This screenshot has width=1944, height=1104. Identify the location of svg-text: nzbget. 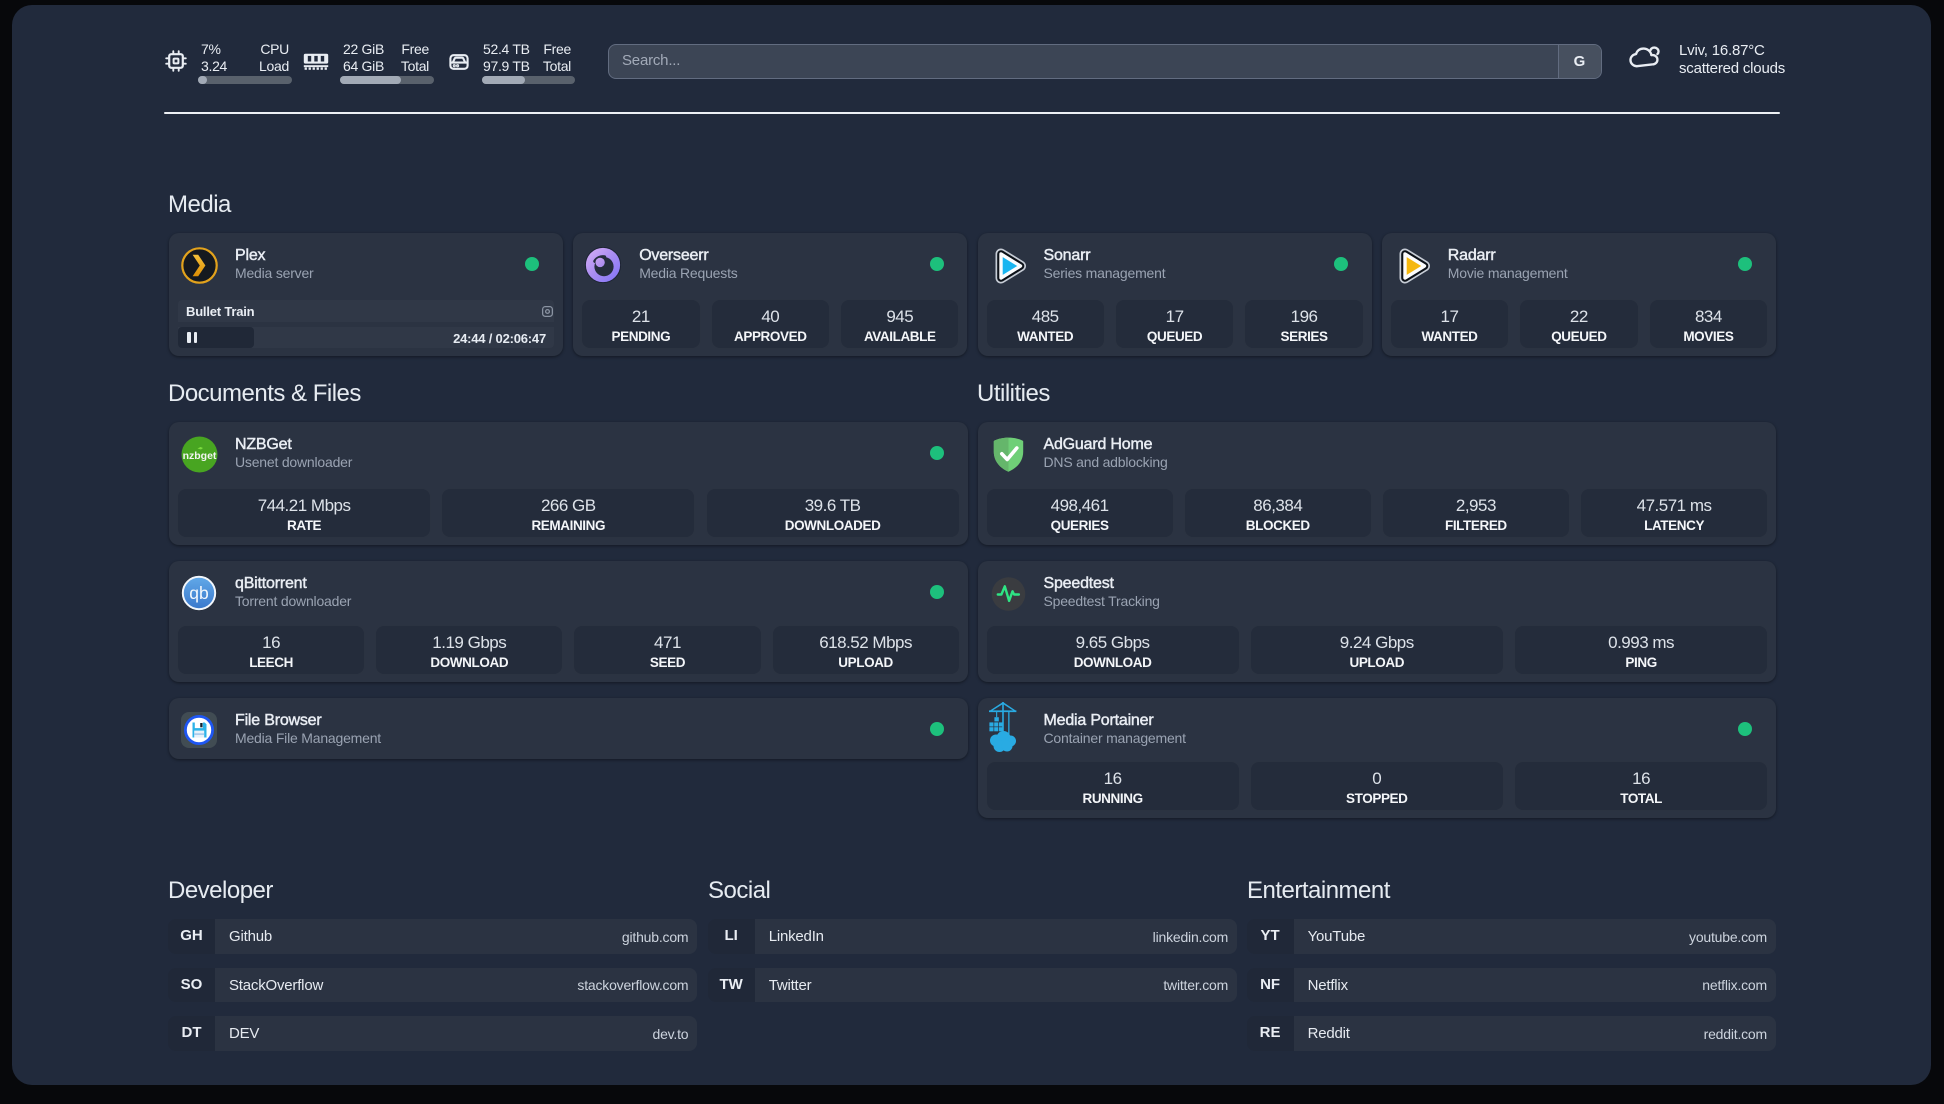
(200, 456).